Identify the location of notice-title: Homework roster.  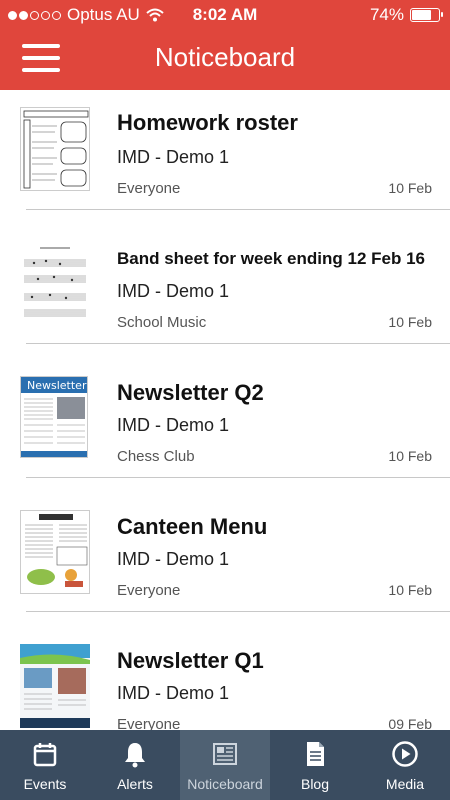
(207, 122).